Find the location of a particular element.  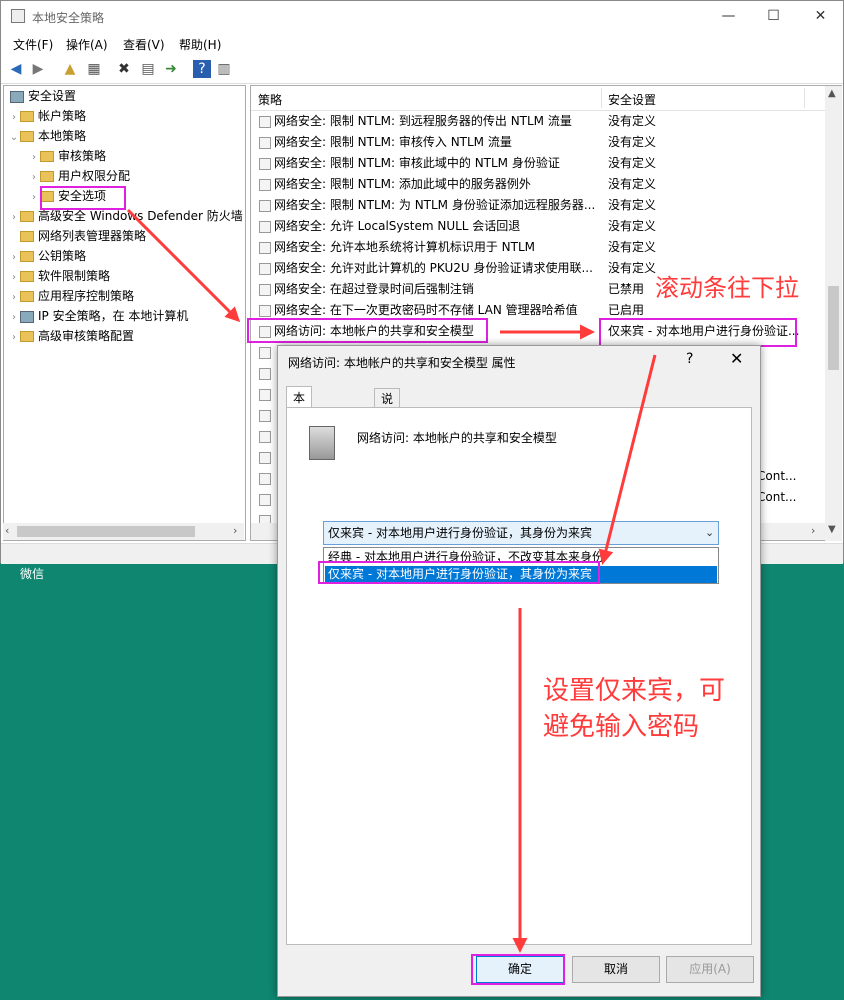

export-list-icon: ➜ is located at coordinates (171, 69).